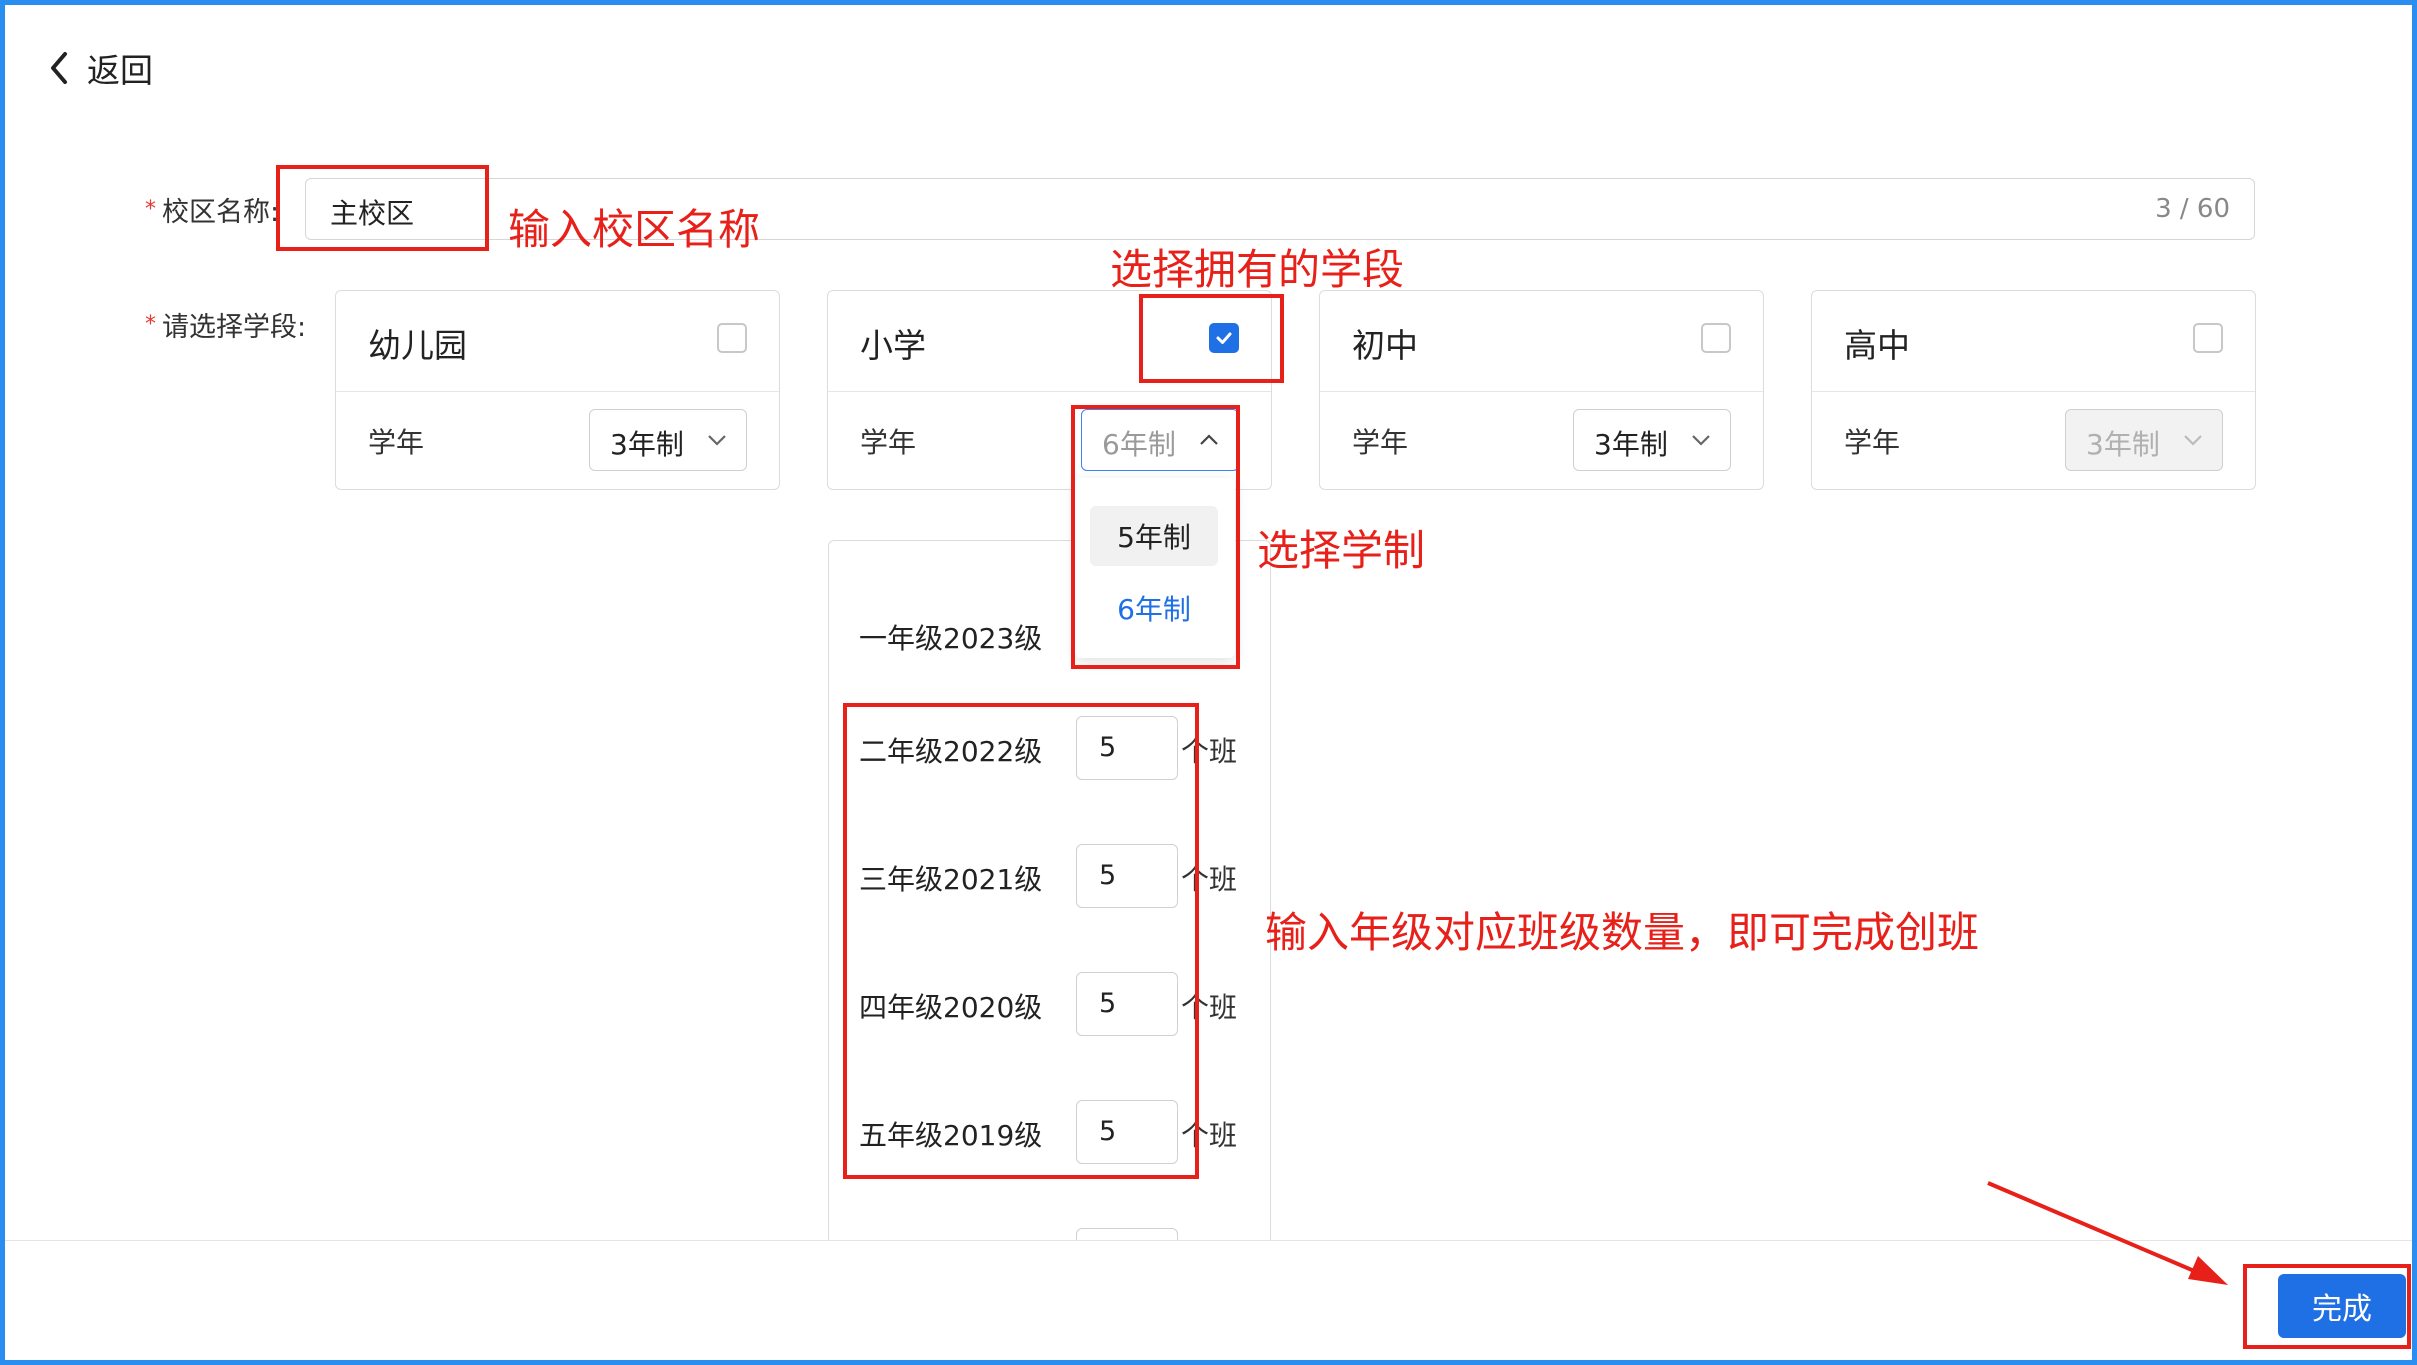  Describe the element at coordinates (634, 229) in the screenshot. I see `annotation-text: 输入校区名称` at that location.